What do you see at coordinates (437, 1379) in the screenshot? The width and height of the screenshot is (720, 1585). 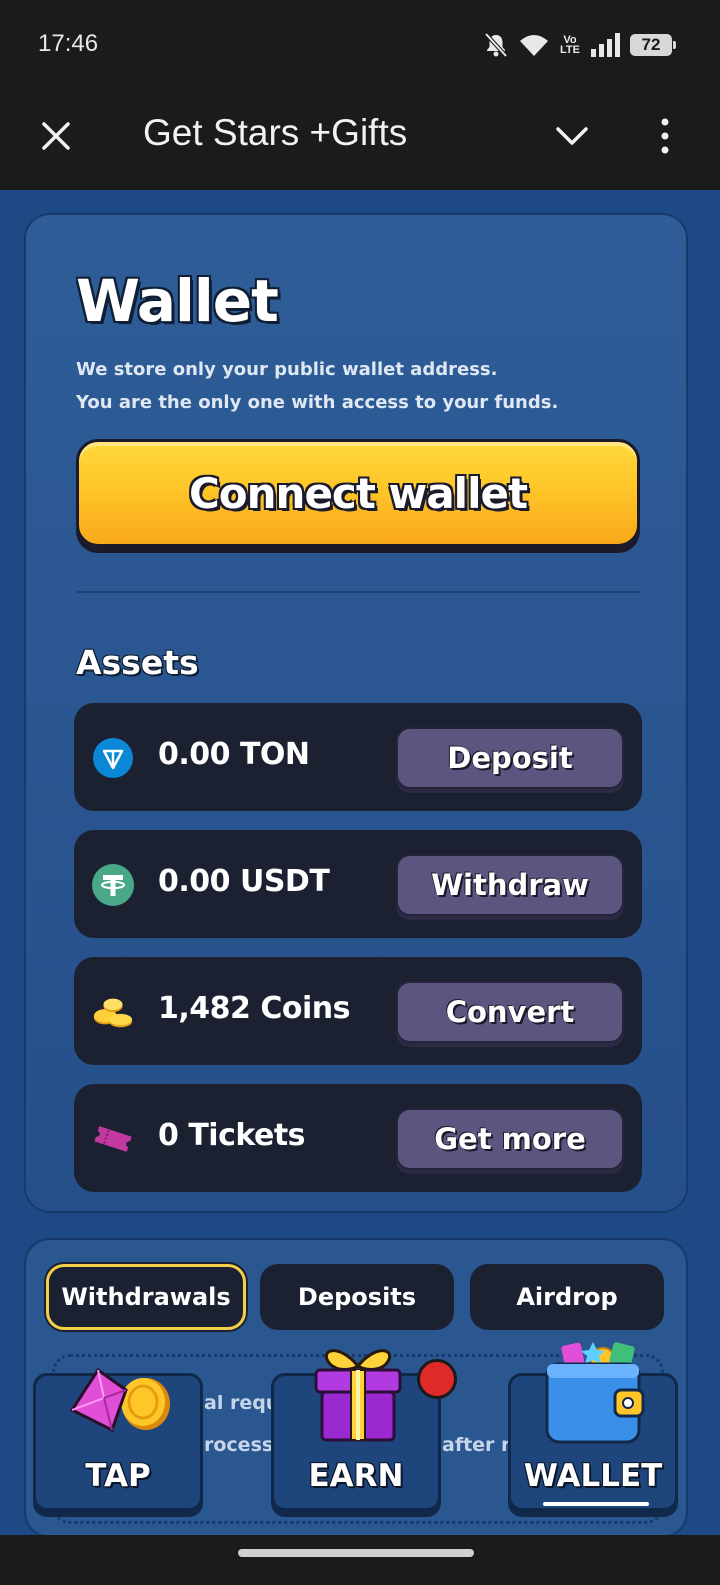 I see `earn-notification-badge` at bounding box center [437, 1379].